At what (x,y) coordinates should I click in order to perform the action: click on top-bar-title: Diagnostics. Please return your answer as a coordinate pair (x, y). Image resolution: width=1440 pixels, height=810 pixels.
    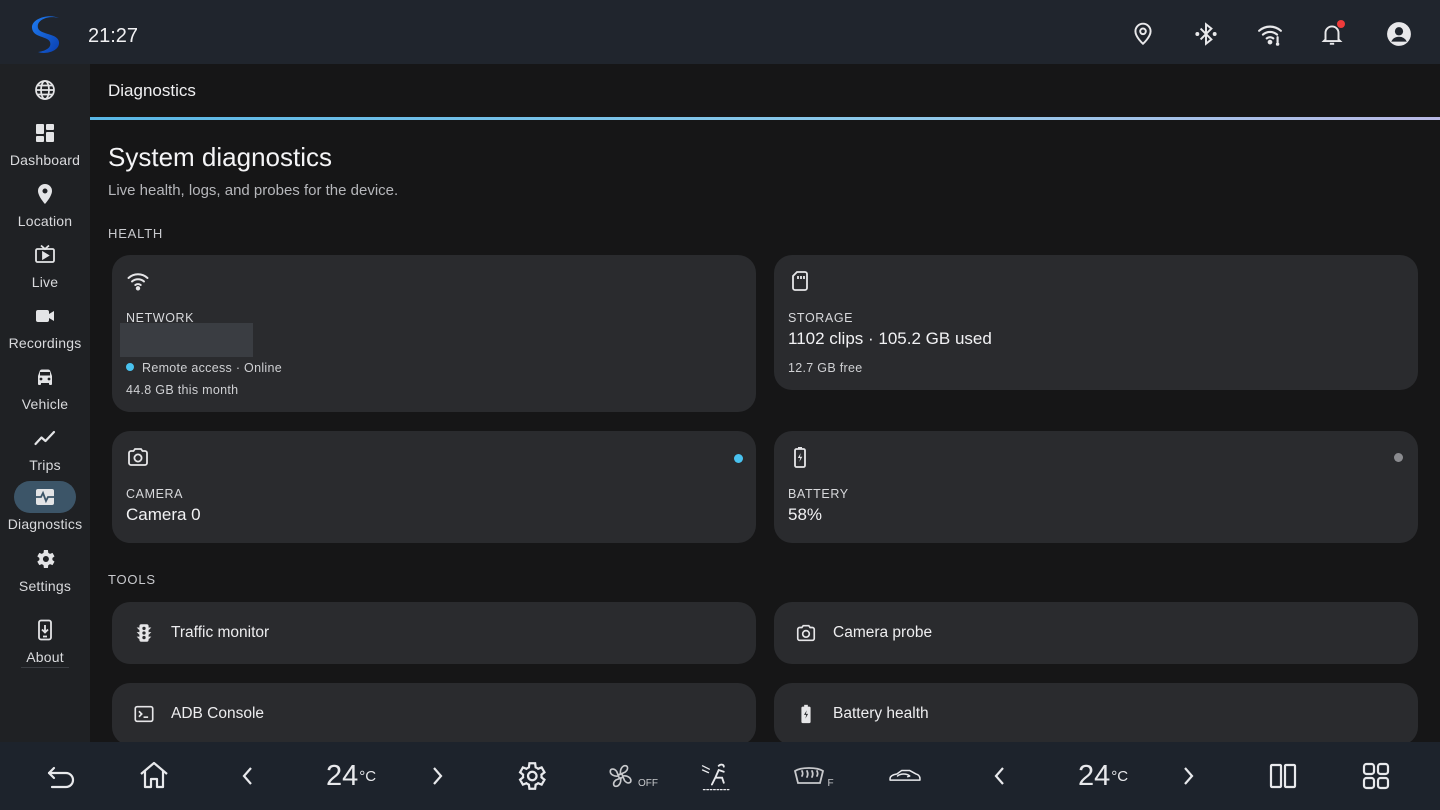
    Looking at the image, I should click on (152, 90).